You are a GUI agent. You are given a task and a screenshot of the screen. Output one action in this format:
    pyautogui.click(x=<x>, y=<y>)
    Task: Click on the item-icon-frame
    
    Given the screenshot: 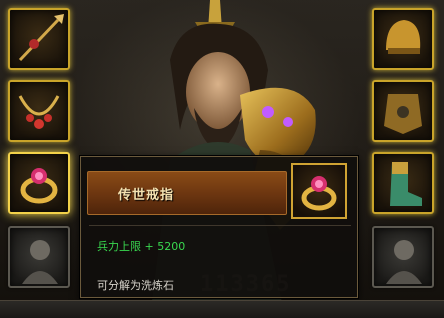 What is the action you would take?
    pyautogui.click(x=319, y=191)
    